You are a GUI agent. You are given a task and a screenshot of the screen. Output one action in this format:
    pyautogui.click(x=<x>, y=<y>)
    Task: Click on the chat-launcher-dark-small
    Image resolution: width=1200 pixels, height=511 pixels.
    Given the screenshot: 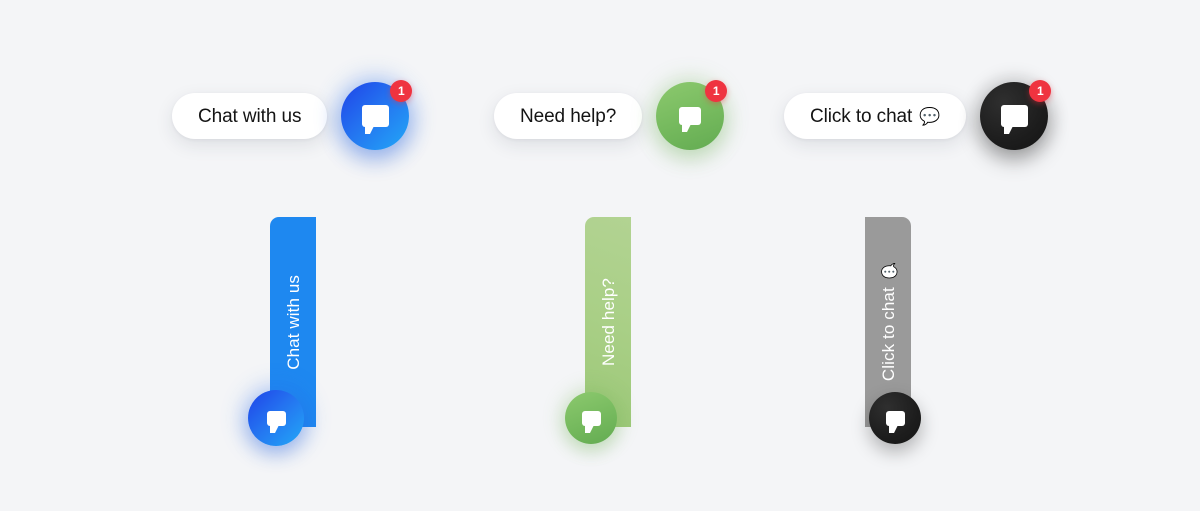 What is the action you would take?
    pyautogui.click(x=895, y=418)
    